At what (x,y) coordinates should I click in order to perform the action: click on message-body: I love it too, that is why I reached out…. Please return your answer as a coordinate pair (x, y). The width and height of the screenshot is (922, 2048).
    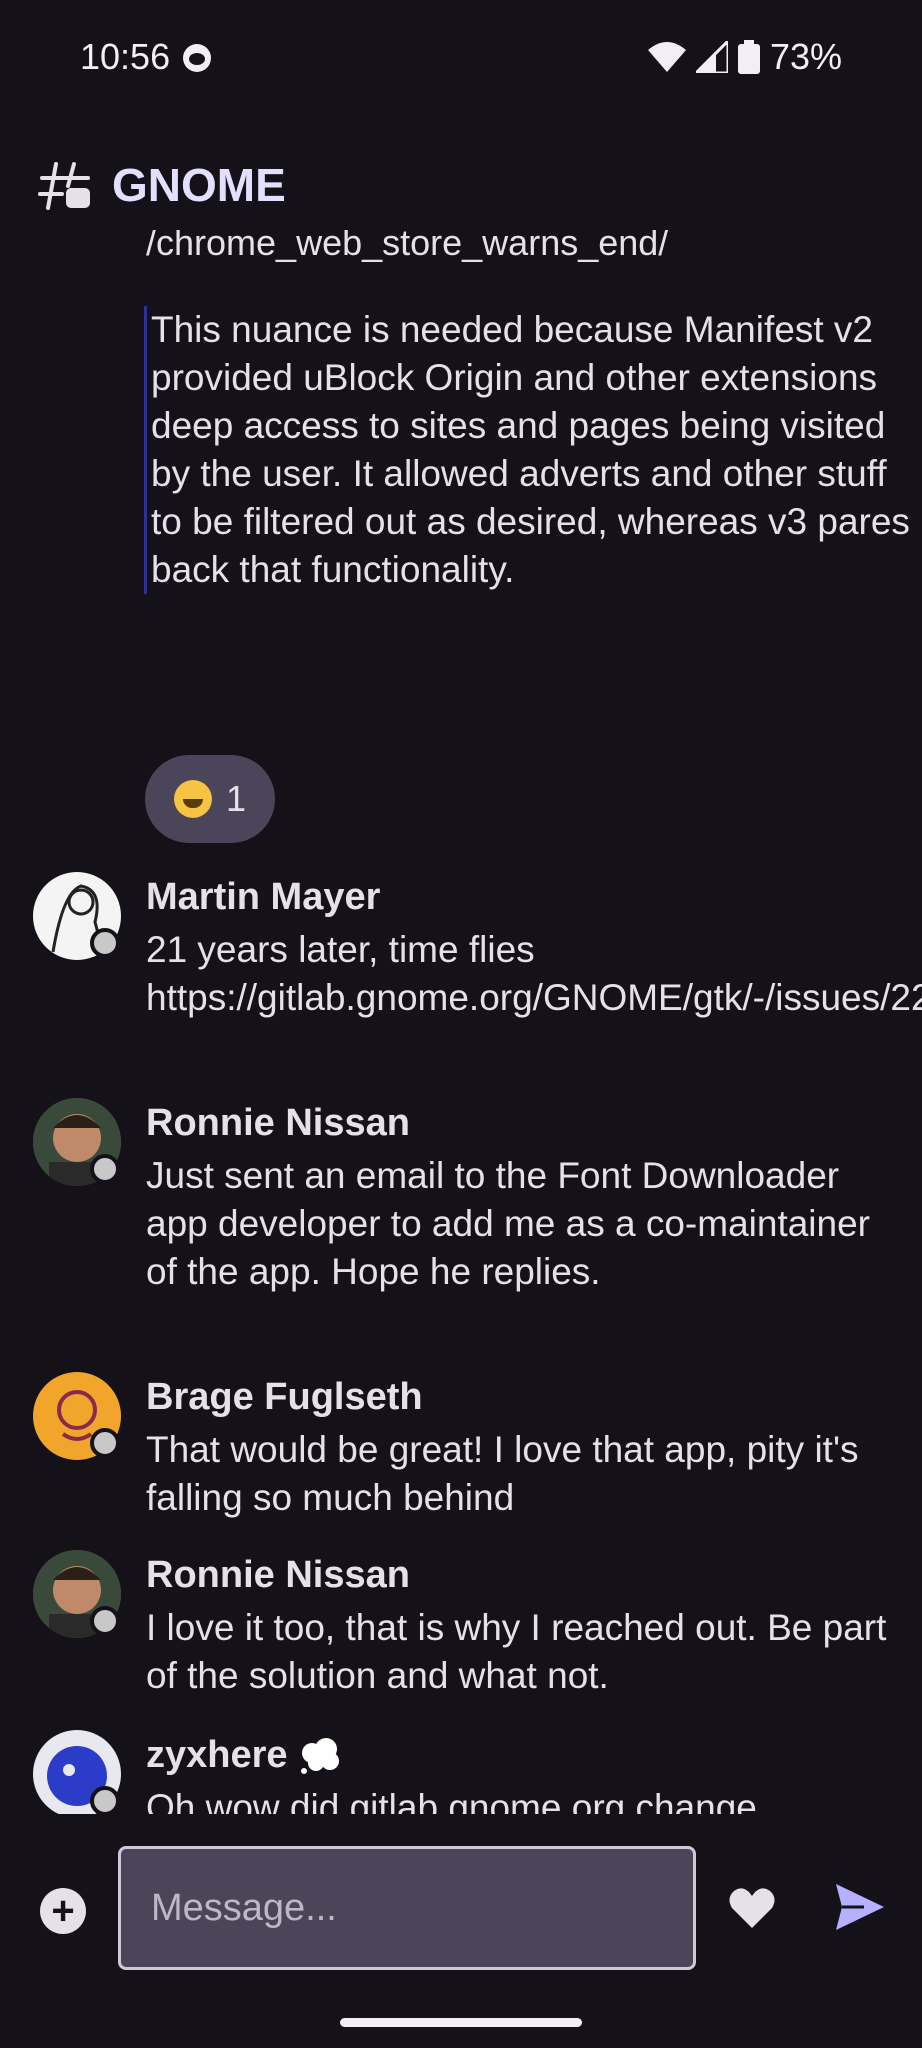
    Looking at the image, I should click on (516, 1651).